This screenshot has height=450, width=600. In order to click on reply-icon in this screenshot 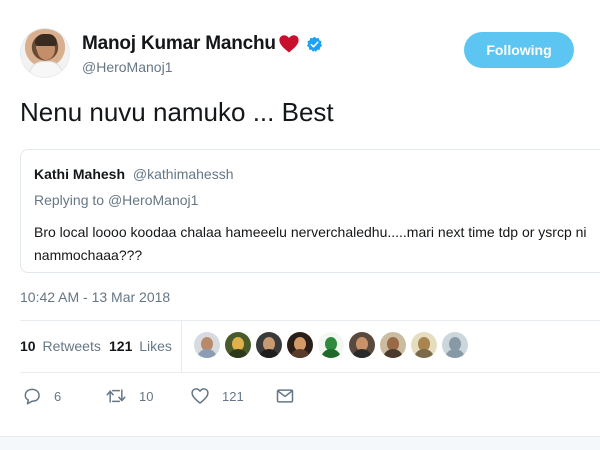, I will do `click(32, 396)`.